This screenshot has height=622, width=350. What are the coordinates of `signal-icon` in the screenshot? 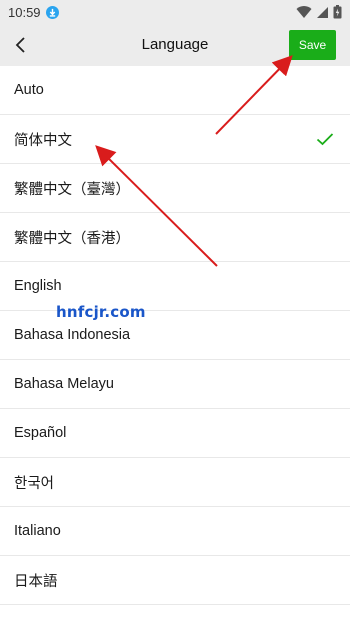 It's located at (322, 12).